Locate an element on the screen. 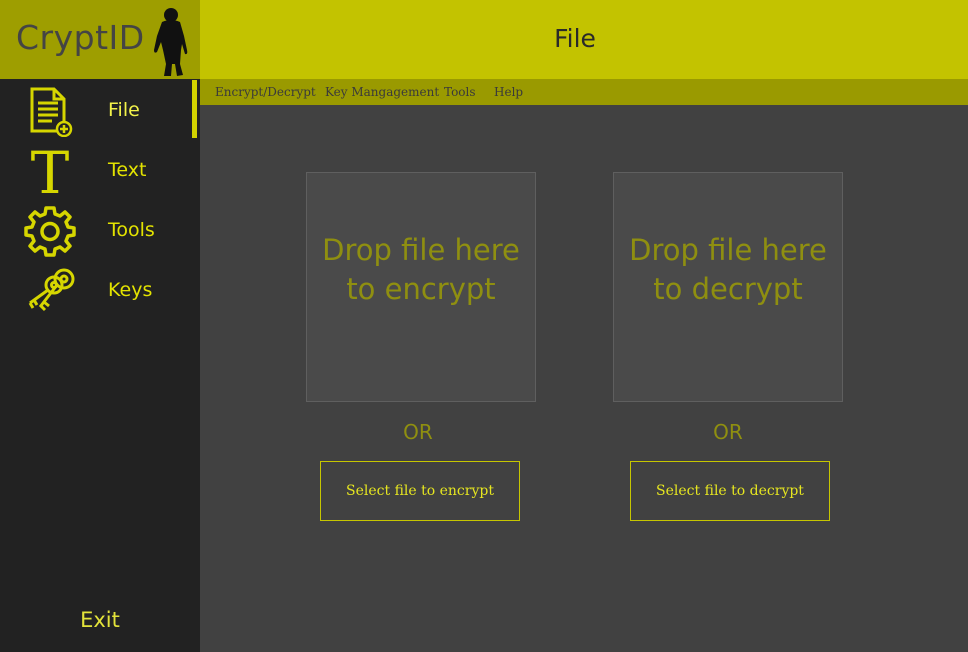 This screenshot has height=652, width=968. file-add-icon is located at coordinates (51, 112).